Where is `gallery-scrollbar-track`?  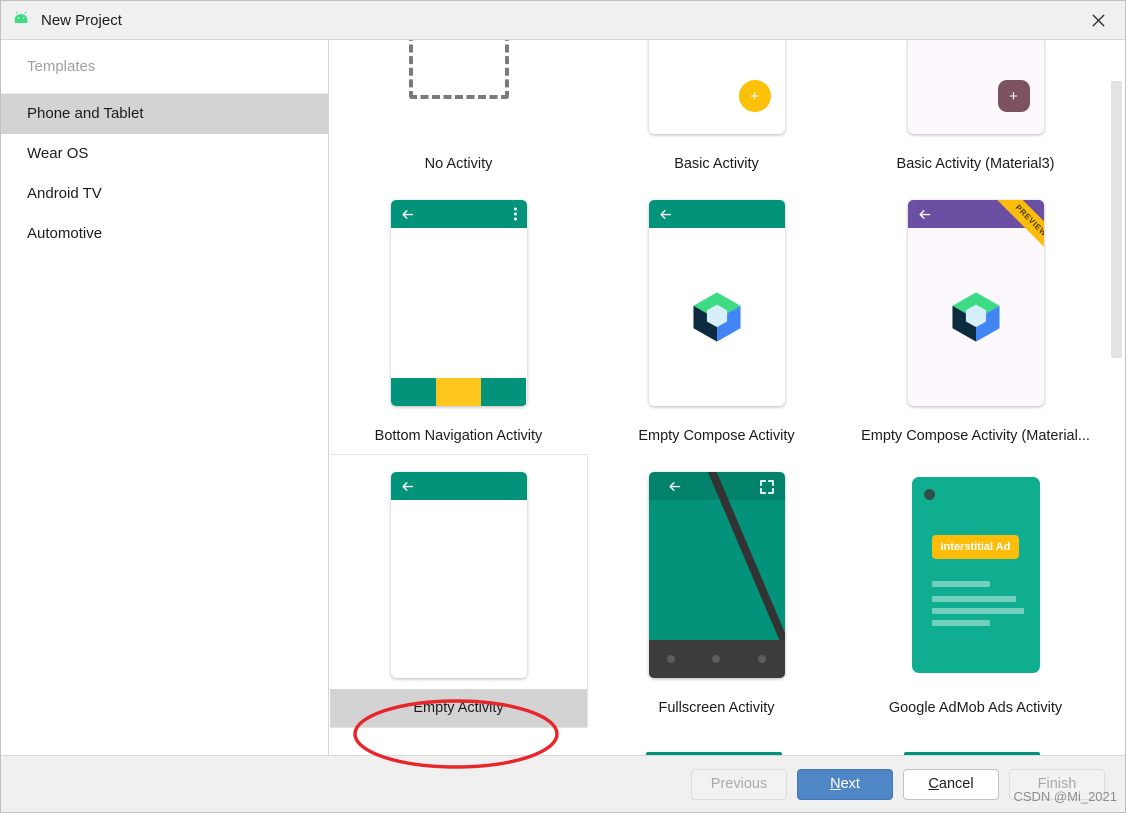 gallery-scrollbar-track is located at coordinates (1116, 398).